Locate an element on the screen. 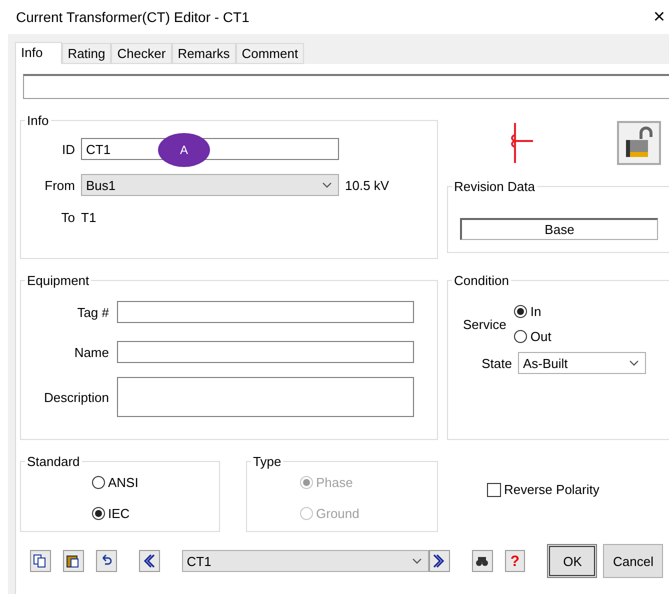 The height and width of the screenshot is (594, 669). clipboard-icon is located at coordinates (73, 561).